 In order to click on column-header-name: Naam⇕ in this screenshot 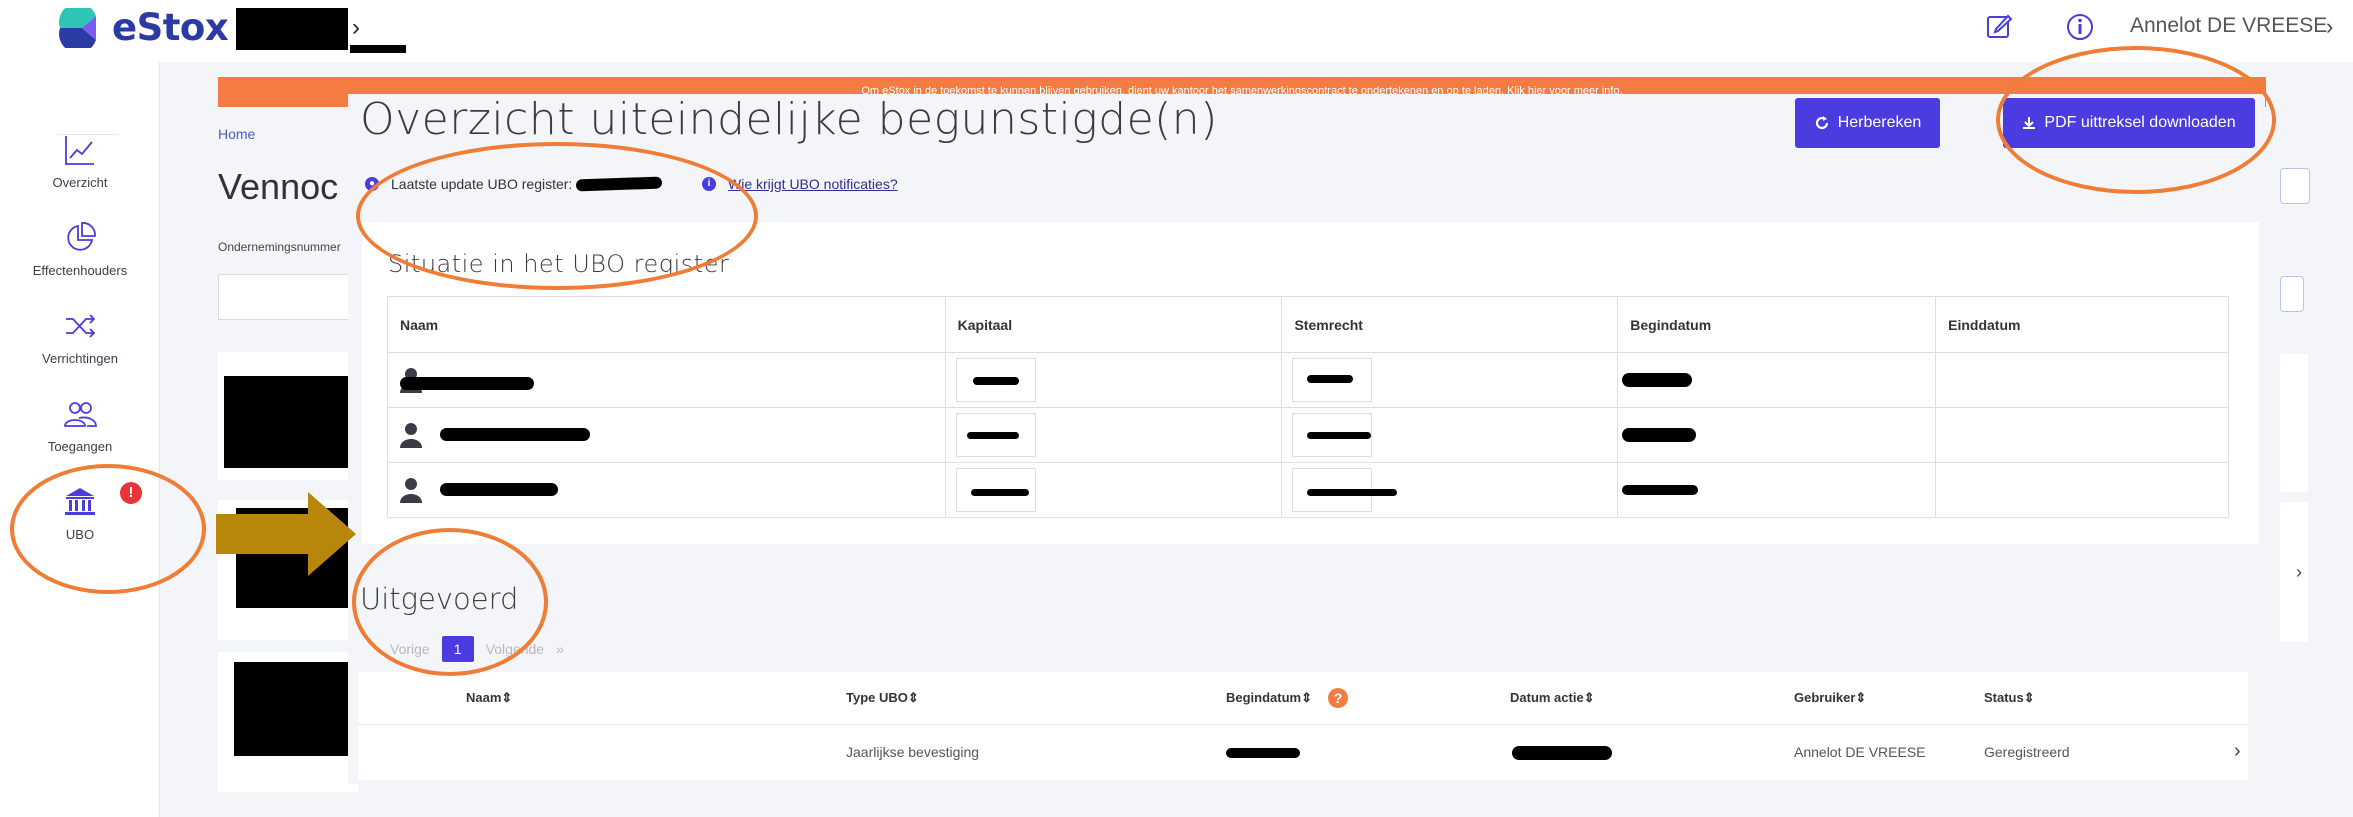, I will do `click(489, 698)`.